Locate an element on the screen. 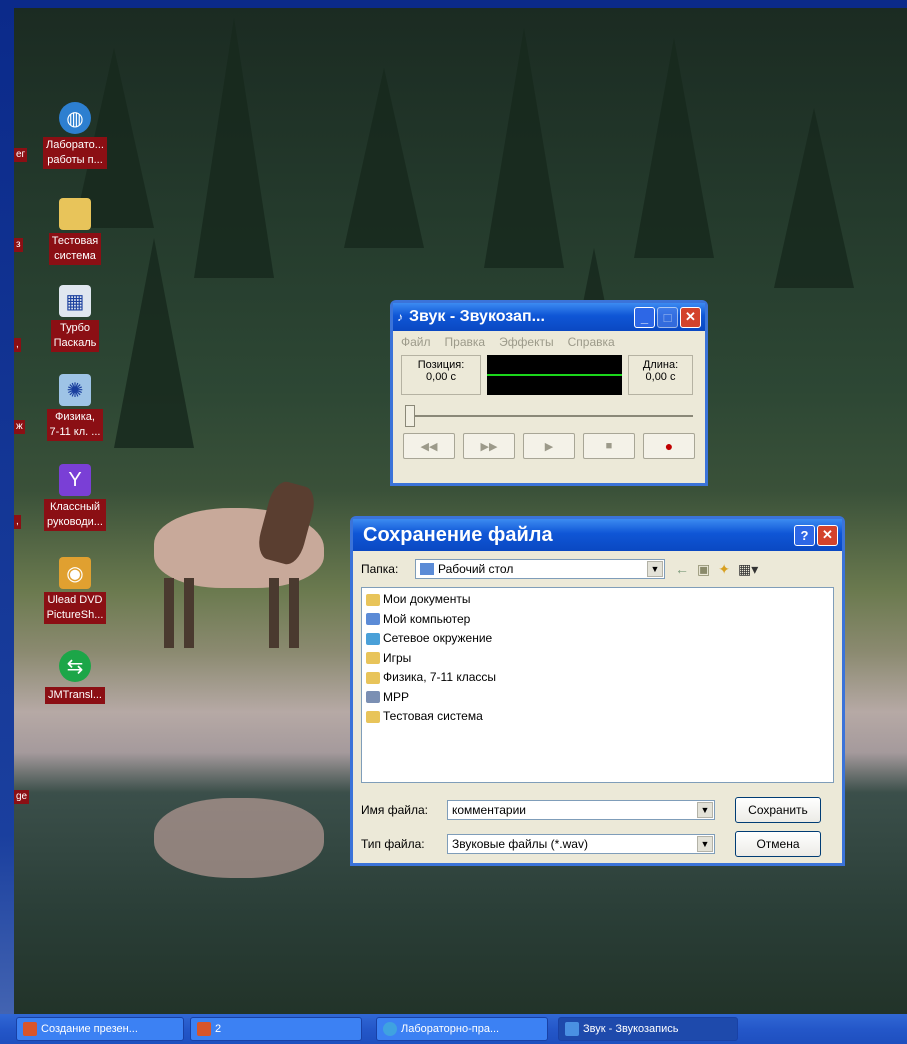 The width and height of the screenshot is (907, 1044). dvd-icon: ◉ is located at coordinates (75, 573).